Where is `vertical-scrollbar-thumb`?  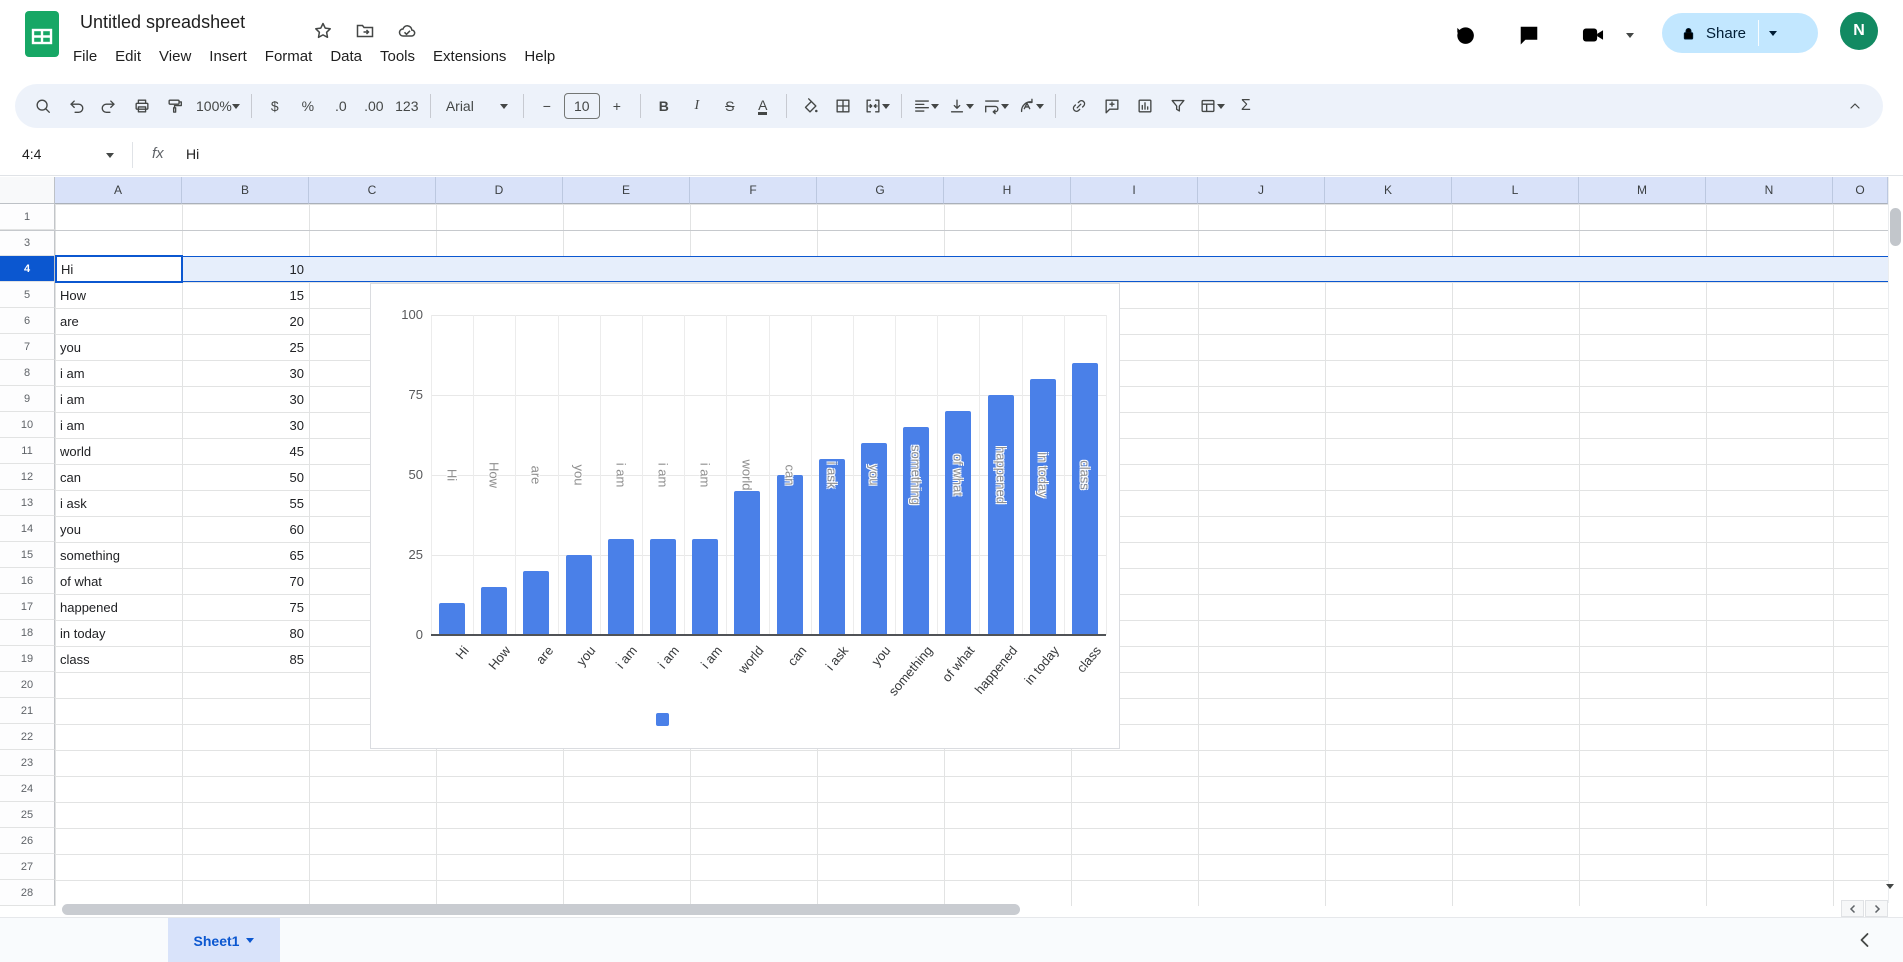 vertical-scrollbar-thumb is located at coordinates (1895, 227).